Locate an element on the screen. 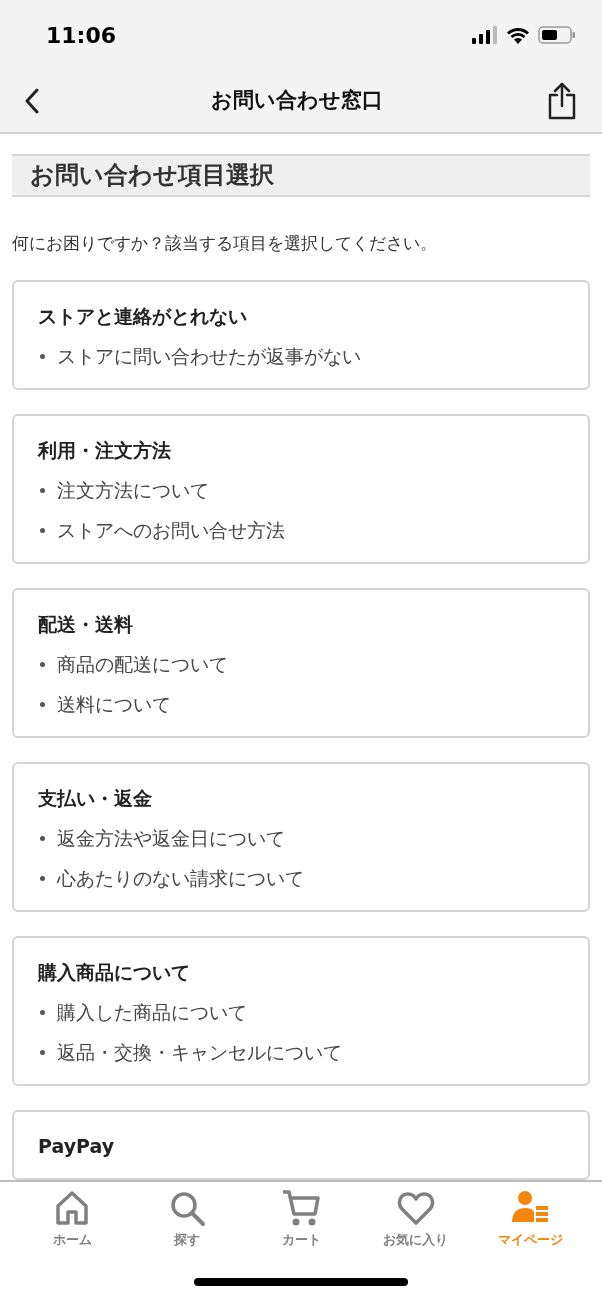 This screenshot has width=602, height=1302. category-title: ストアと連絡がとれない is located at coordinates (143, 316).